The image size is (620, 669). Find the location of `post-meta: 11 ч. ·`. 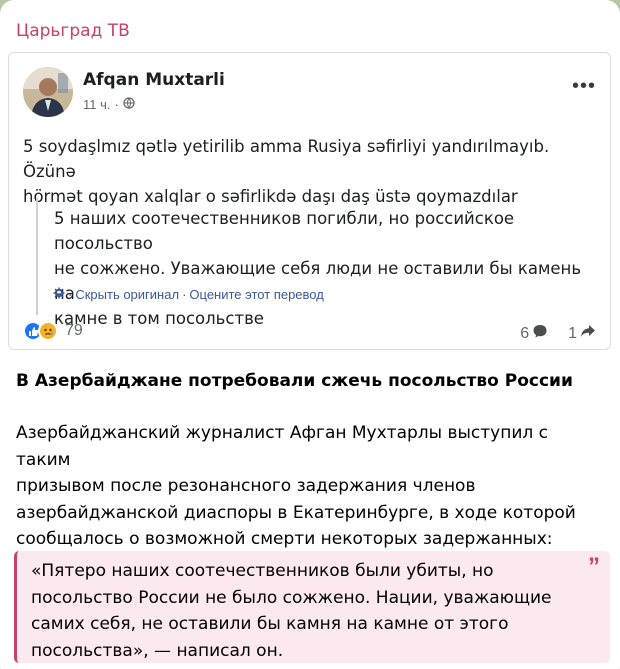

post-meta: 11 ч. · is located at coordinates (109, 104).